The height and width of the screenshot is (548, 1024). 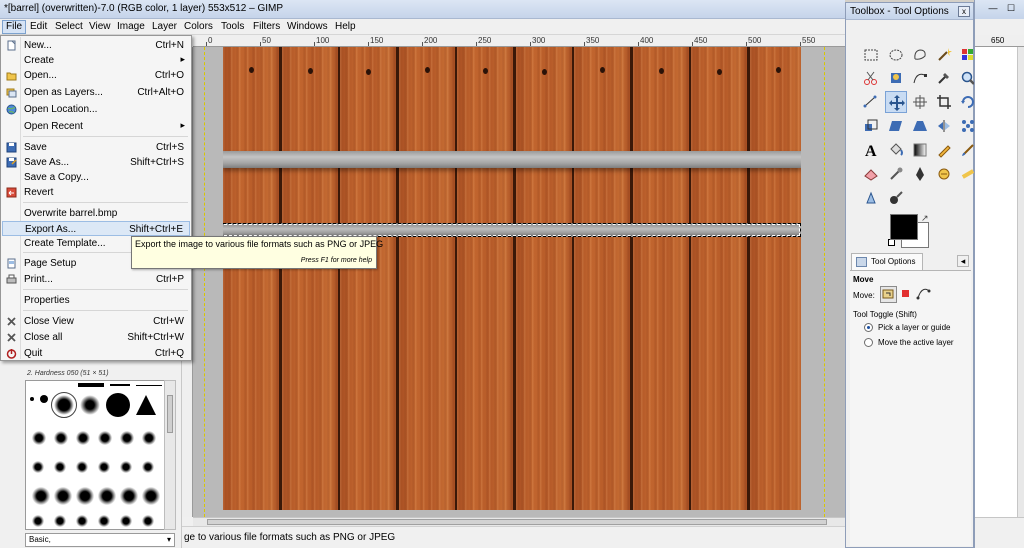 I want to click on color-picker-icon, so click(x=944, y=78).